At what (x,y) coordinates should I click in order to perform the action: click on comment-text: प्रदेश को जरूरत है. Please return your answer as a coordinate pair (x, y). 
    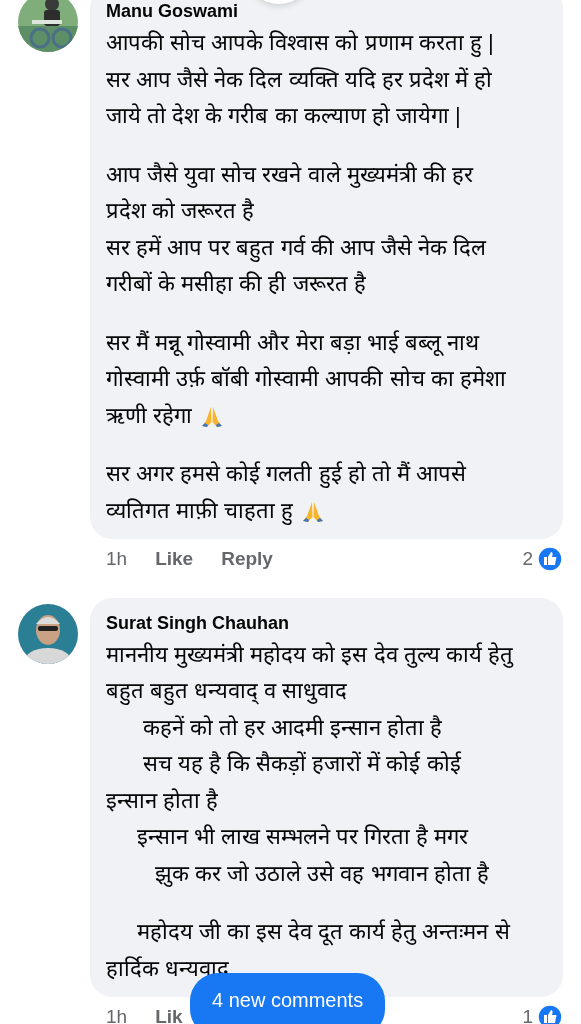
    Looking at the image, I should click on (180, 210).